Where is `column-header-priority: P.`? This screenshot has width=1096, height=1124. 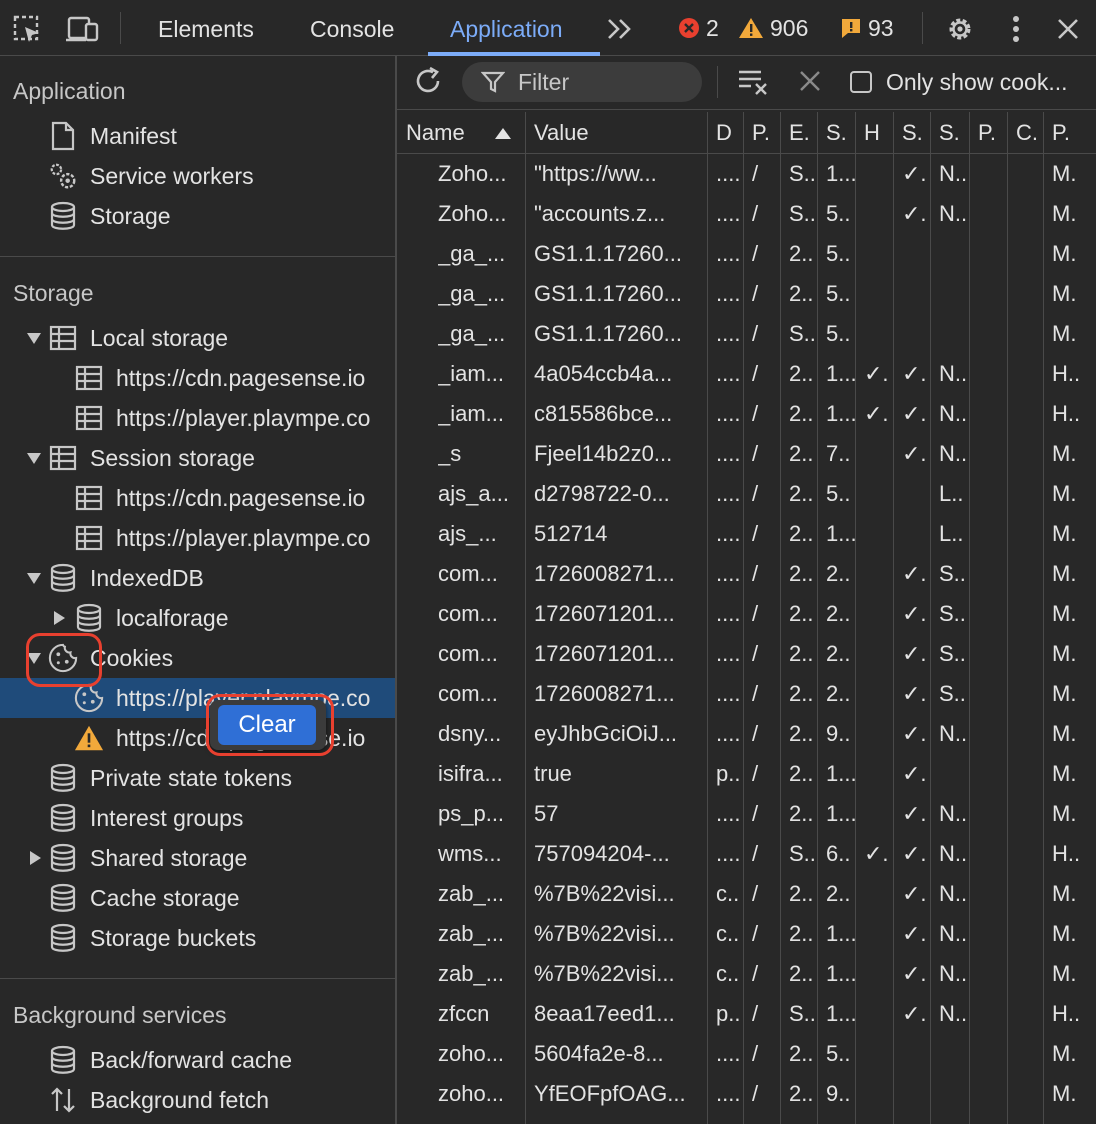
column-header-priority: P. is located at coordinates (1073, 133).